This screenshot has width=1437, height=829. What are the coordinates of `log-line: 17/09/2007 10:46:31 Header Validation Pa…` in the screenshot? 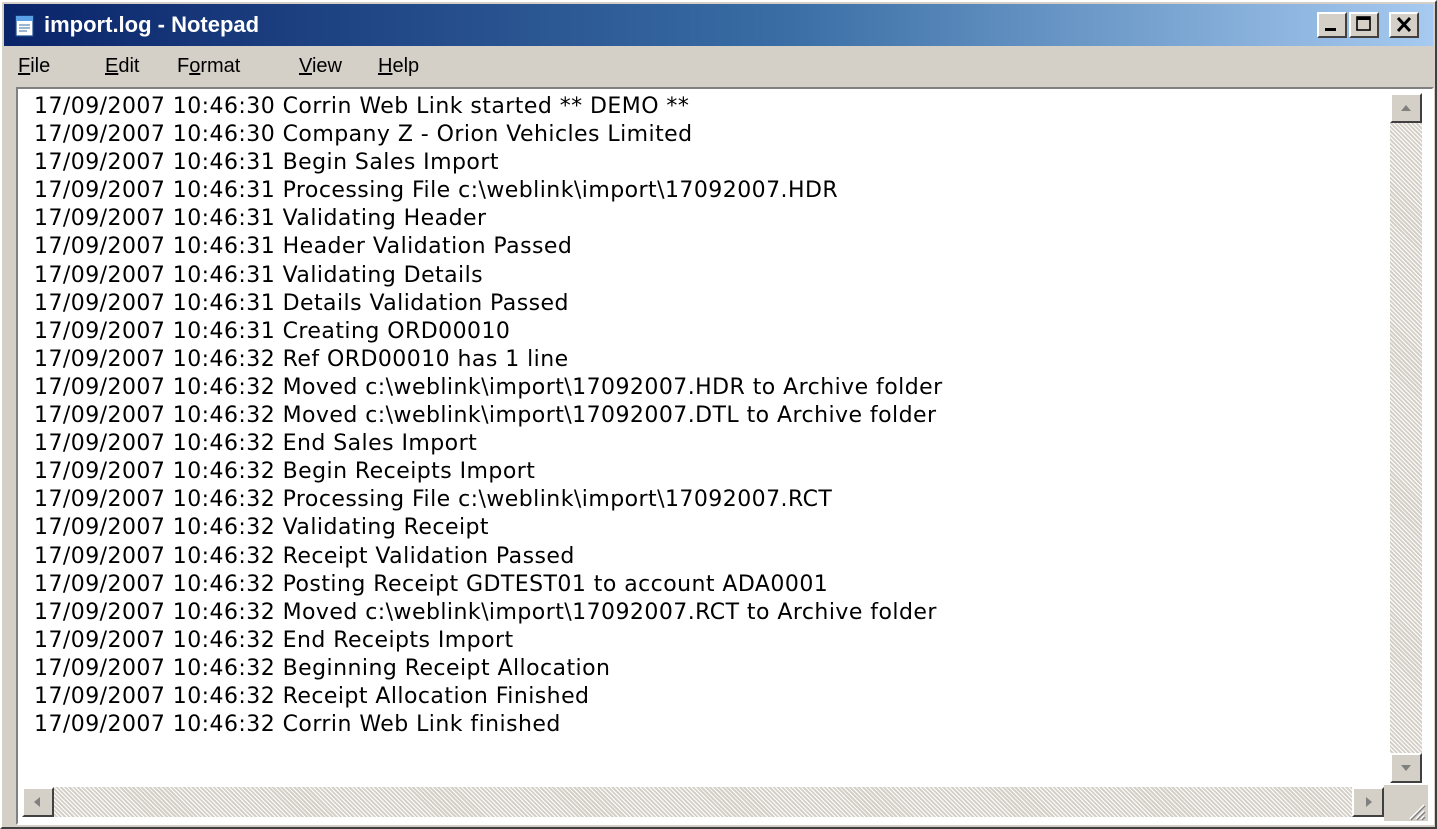 It's located at (303, 247).